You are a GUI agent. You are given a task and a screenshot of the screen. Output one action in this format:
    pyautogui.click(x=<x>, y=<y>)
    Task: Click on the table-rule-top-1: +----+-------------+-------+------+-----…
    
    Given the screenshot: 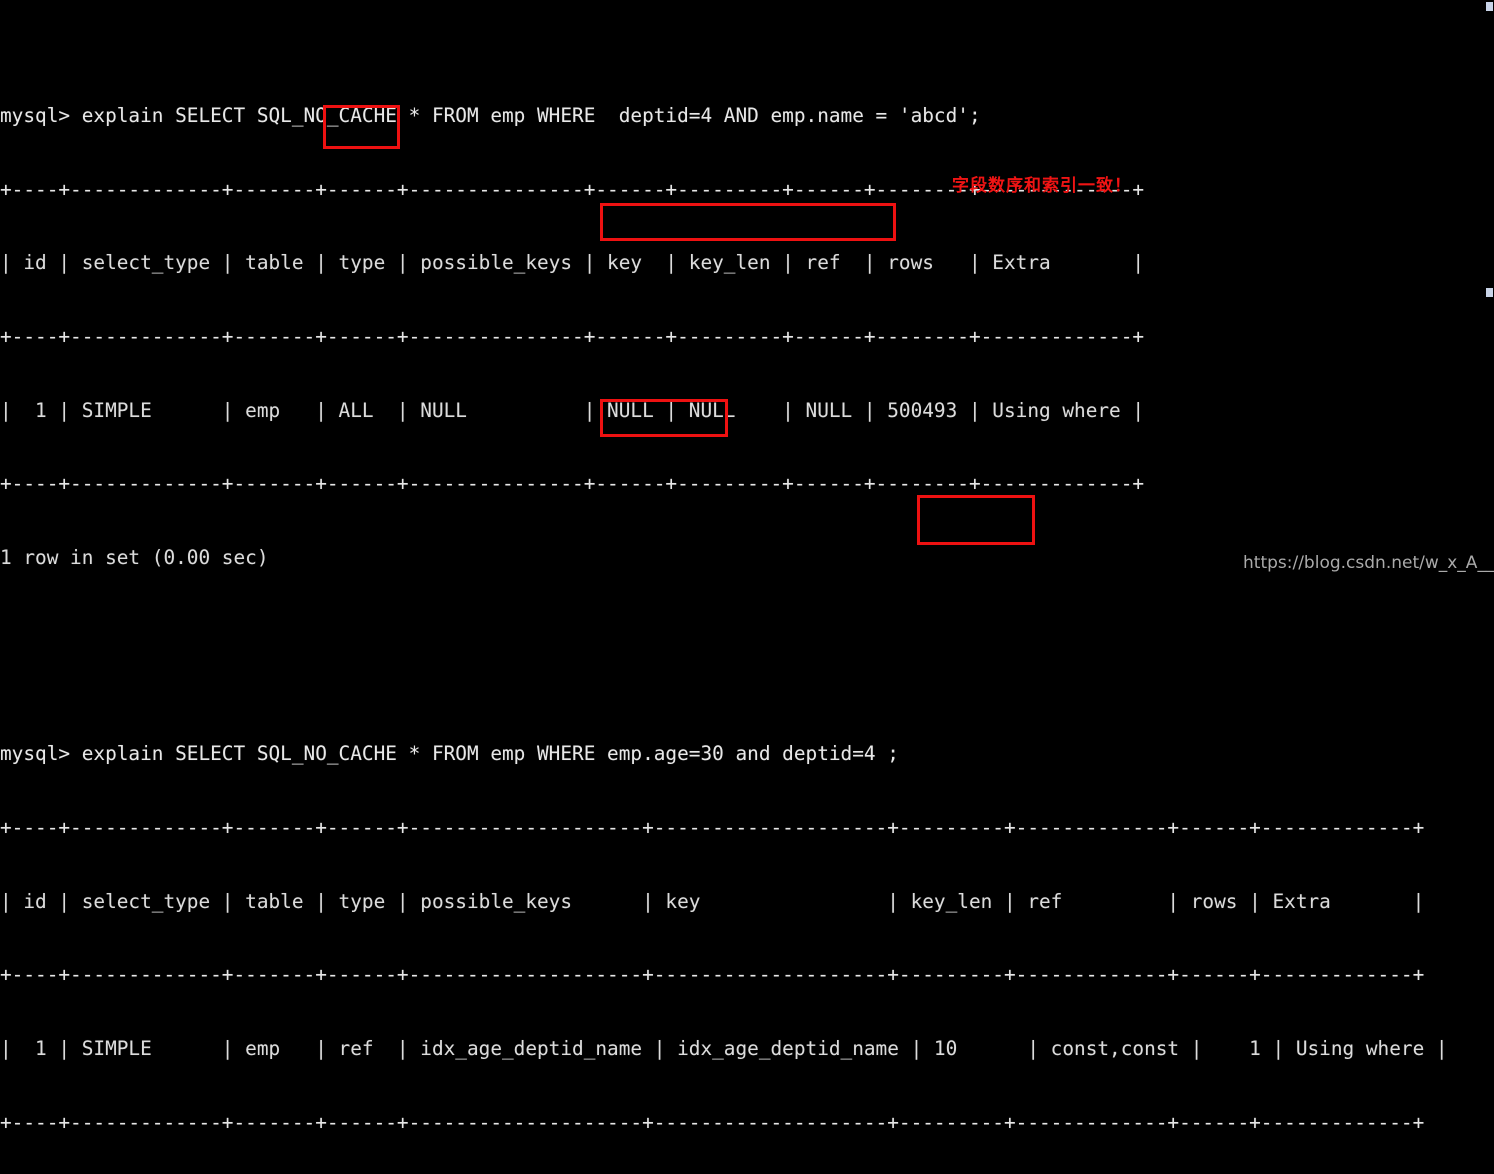 What is the action you would take?
    pyautogui.click(x=572, y=189)
    